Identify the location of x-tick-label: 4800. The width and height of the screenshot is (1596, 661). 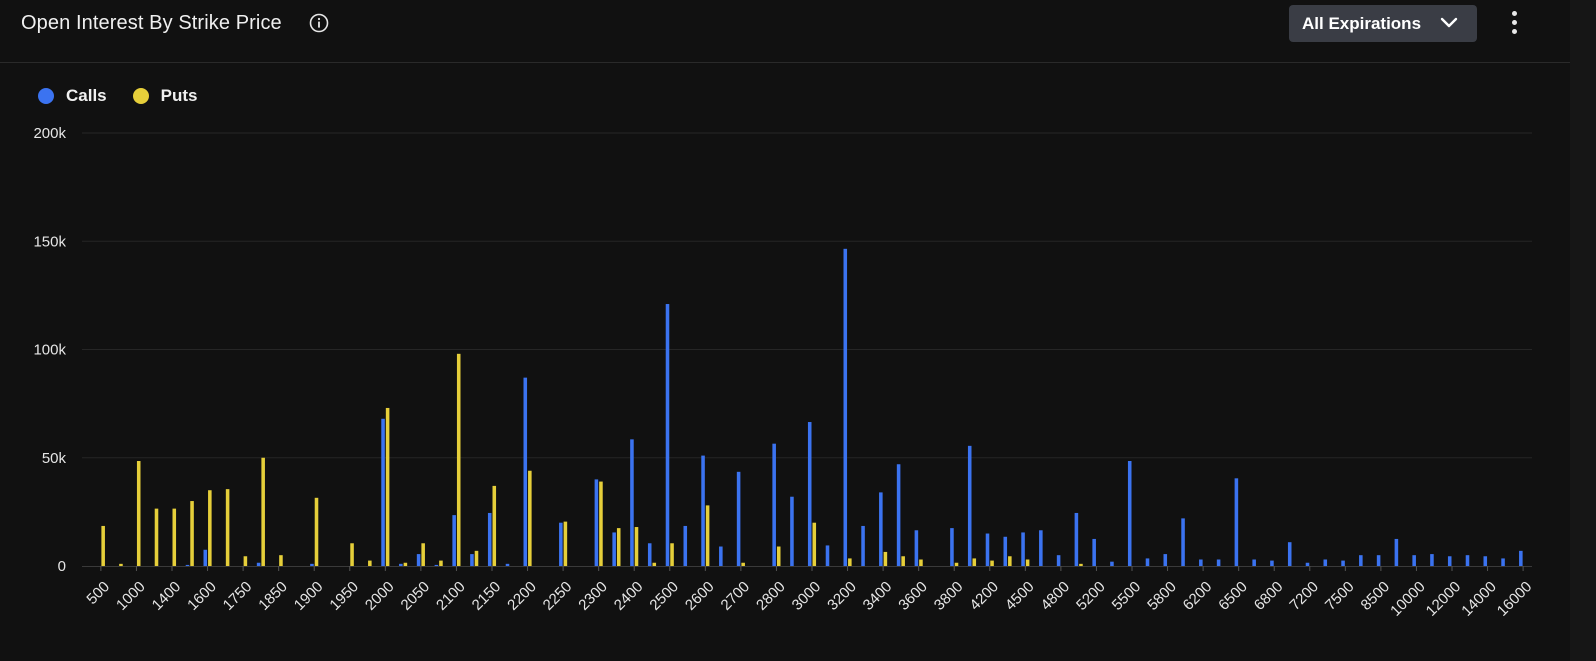
(1056, 596).